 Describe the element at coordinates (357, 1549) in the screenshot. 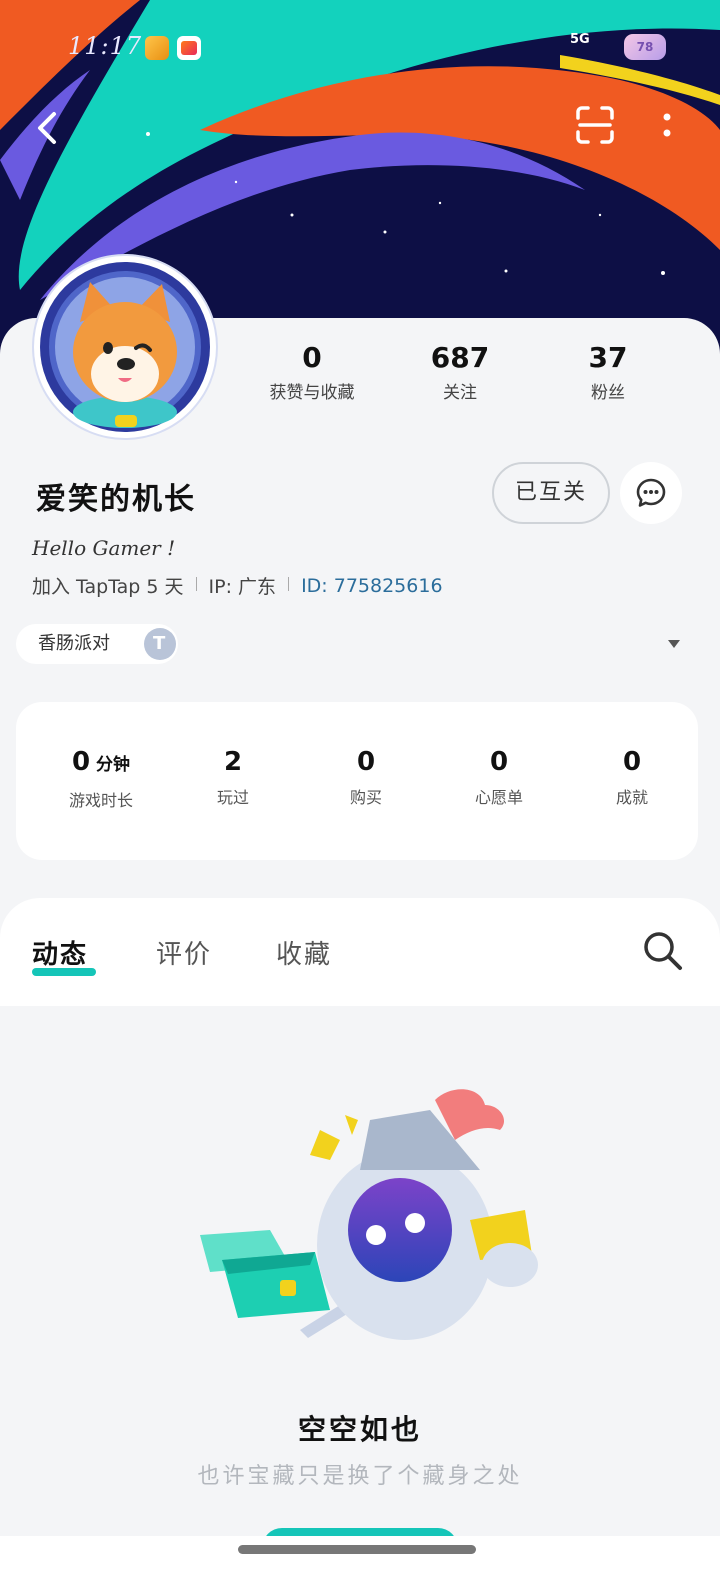

I see `home-indicator` at that location.